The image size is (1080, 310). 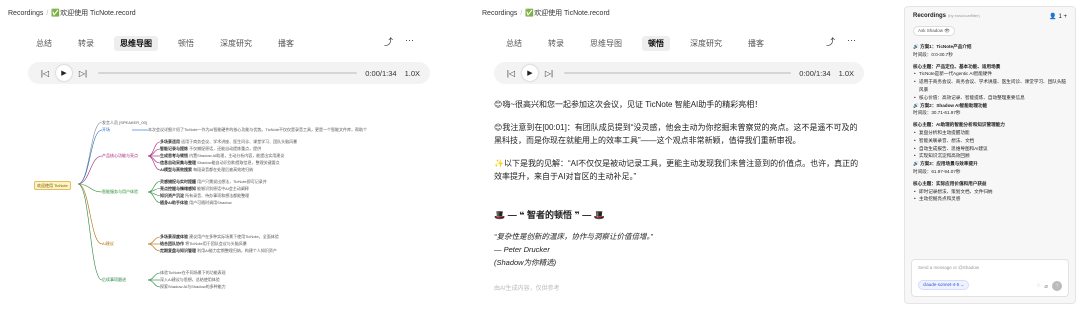 I want to click on player-time: 0:00/1:34, so click(x=815, y=73).